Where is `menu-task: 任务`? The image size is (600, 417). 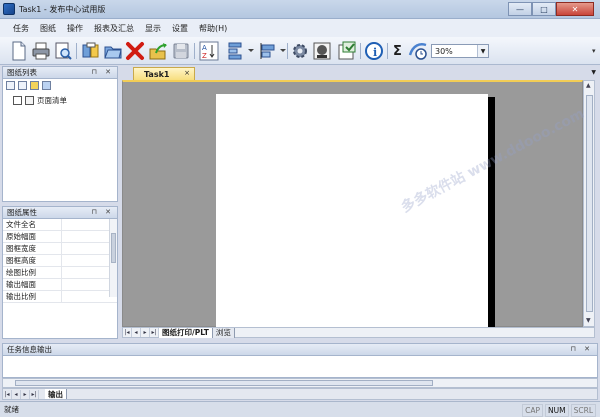 menu-task: 任务 is located at coordinates (21, 28).